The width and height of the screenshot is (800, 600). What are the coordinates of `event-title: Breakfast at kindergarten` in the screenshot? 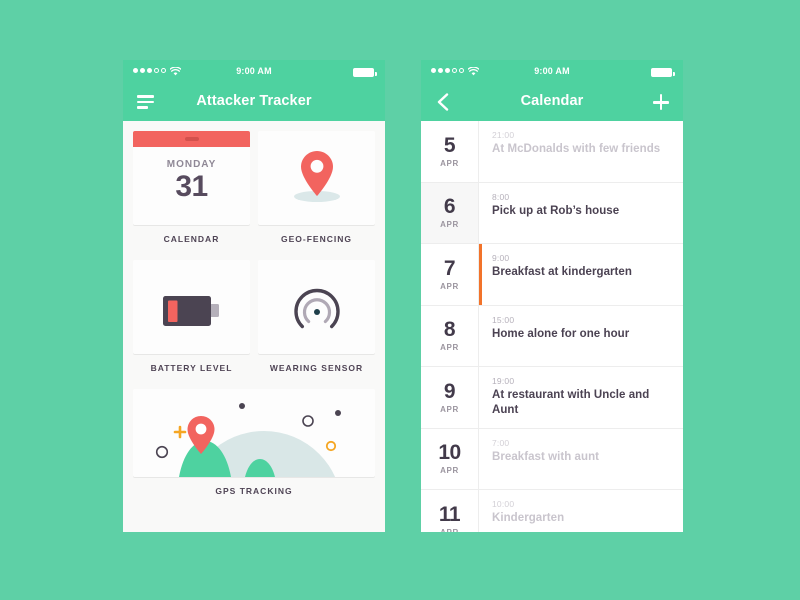 It's located at (562, 272).